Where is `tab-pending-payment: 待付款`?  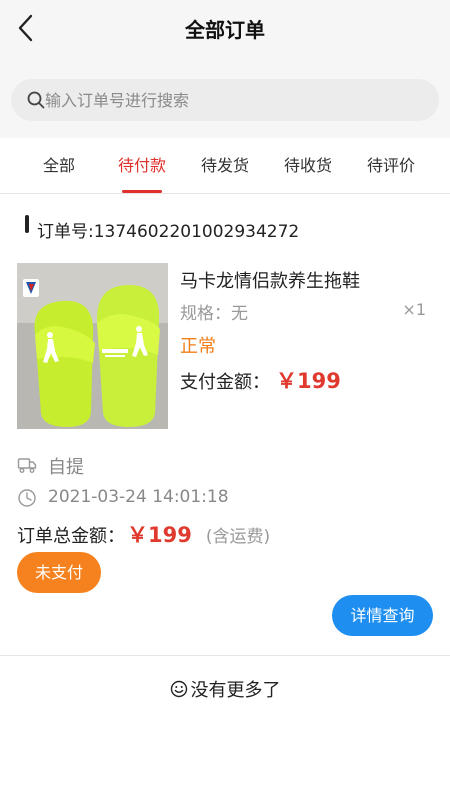
tab-pending-payment: 待付款 is located at coordinates (142, 166).